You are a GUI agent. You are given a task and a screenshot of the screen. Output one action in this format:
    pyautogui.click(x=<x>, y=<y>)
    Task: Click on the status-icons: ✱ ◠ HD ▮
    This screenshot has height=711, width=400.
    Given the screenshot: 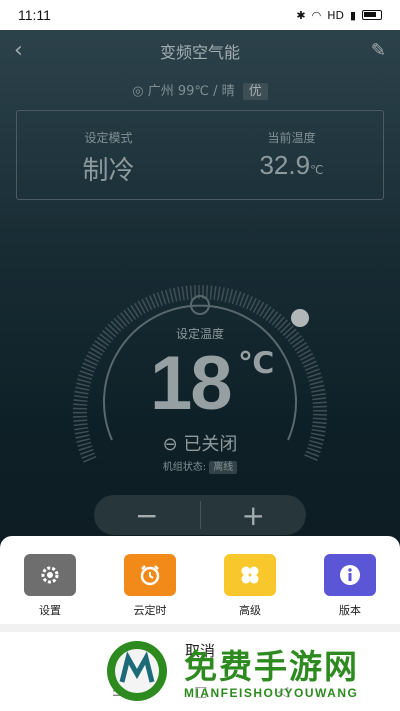 What is the action you would take?
    pyautogui.click(x=339, y=15)
    